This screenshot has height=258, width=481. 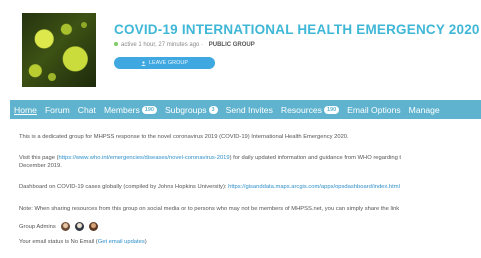 I want to click on nav-item-label: Subgroups, so click(x=185, y=109).